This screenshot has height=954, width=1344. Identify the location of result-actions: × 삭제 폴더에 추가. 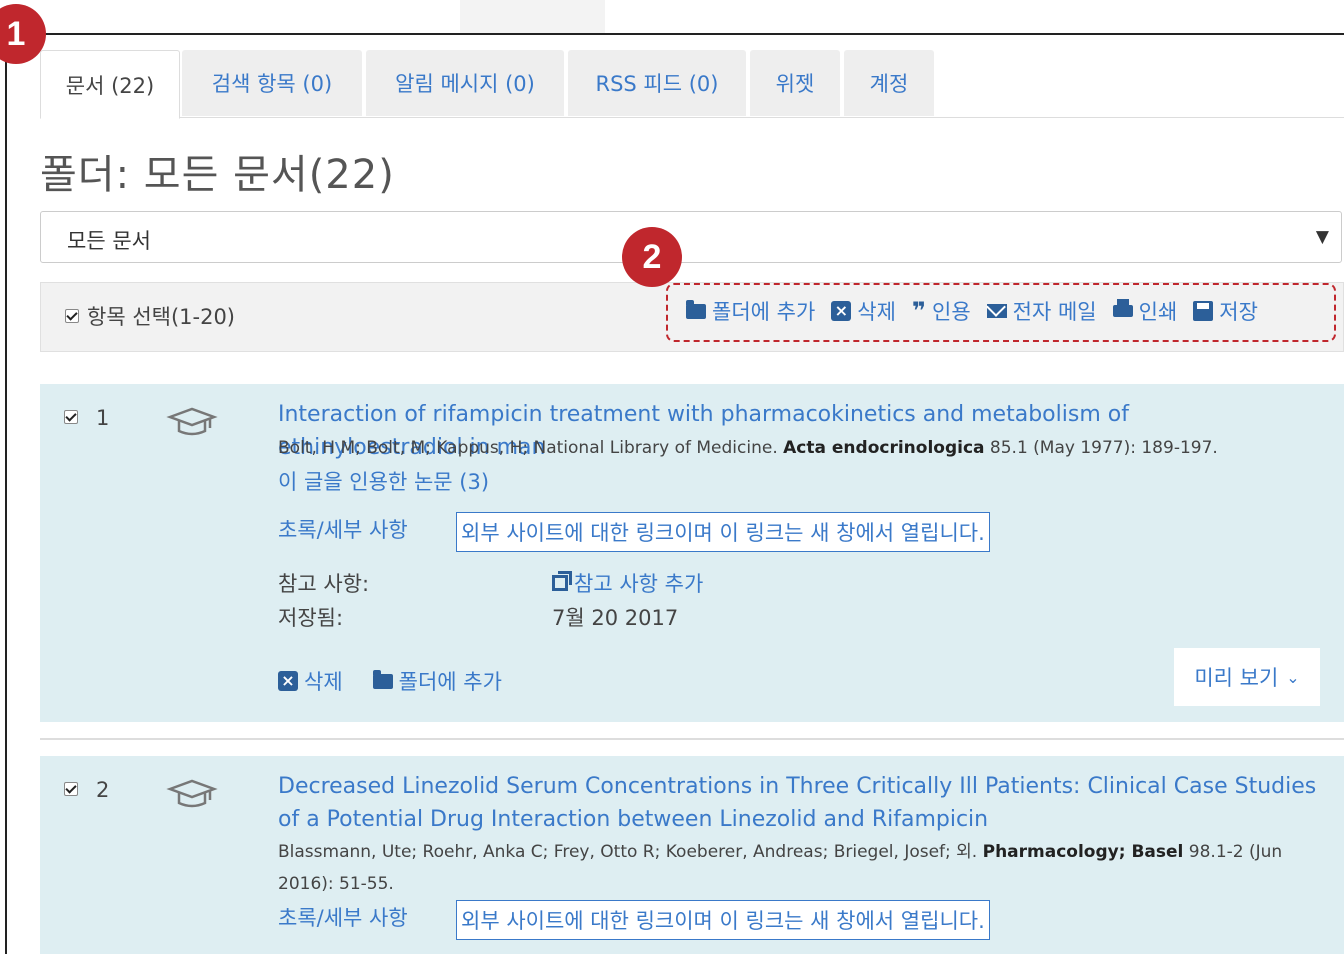
(390, 681).